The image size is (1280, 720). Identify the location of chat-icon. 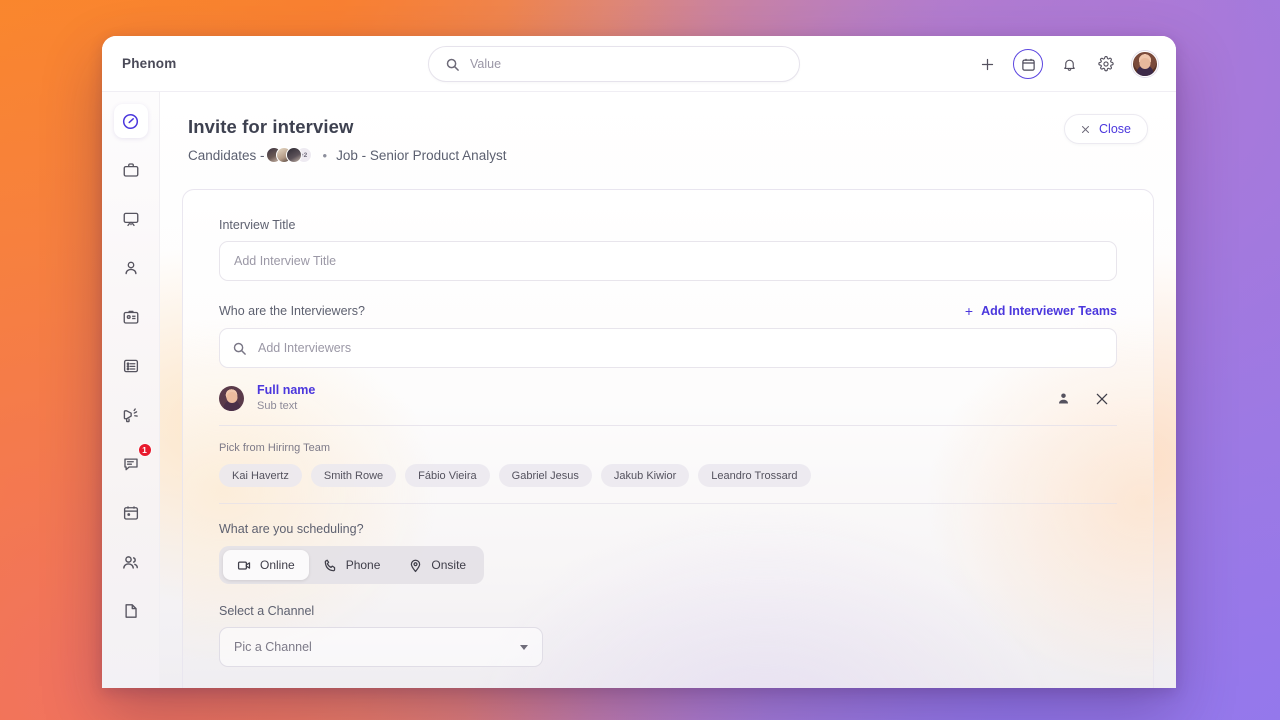
(131, 464).